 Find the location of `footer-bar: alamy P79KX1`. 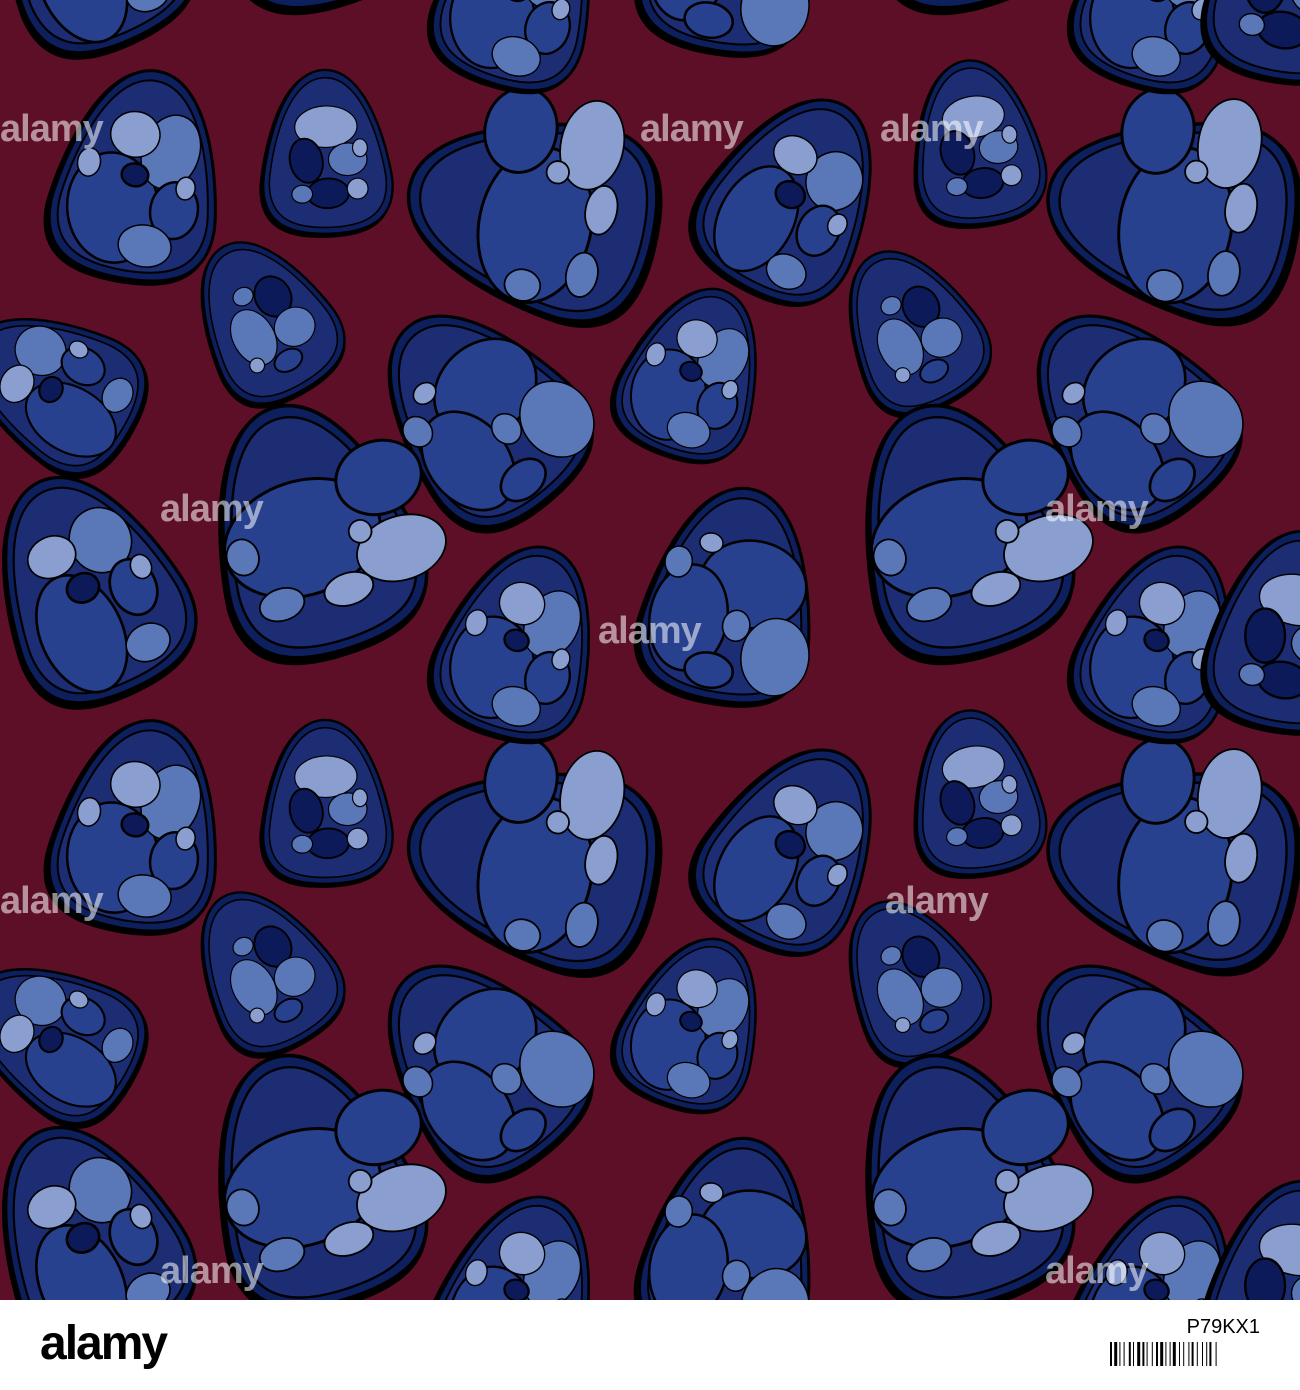

footer-bar: alamy P79KX1 is located at coordinates (650, 1345).